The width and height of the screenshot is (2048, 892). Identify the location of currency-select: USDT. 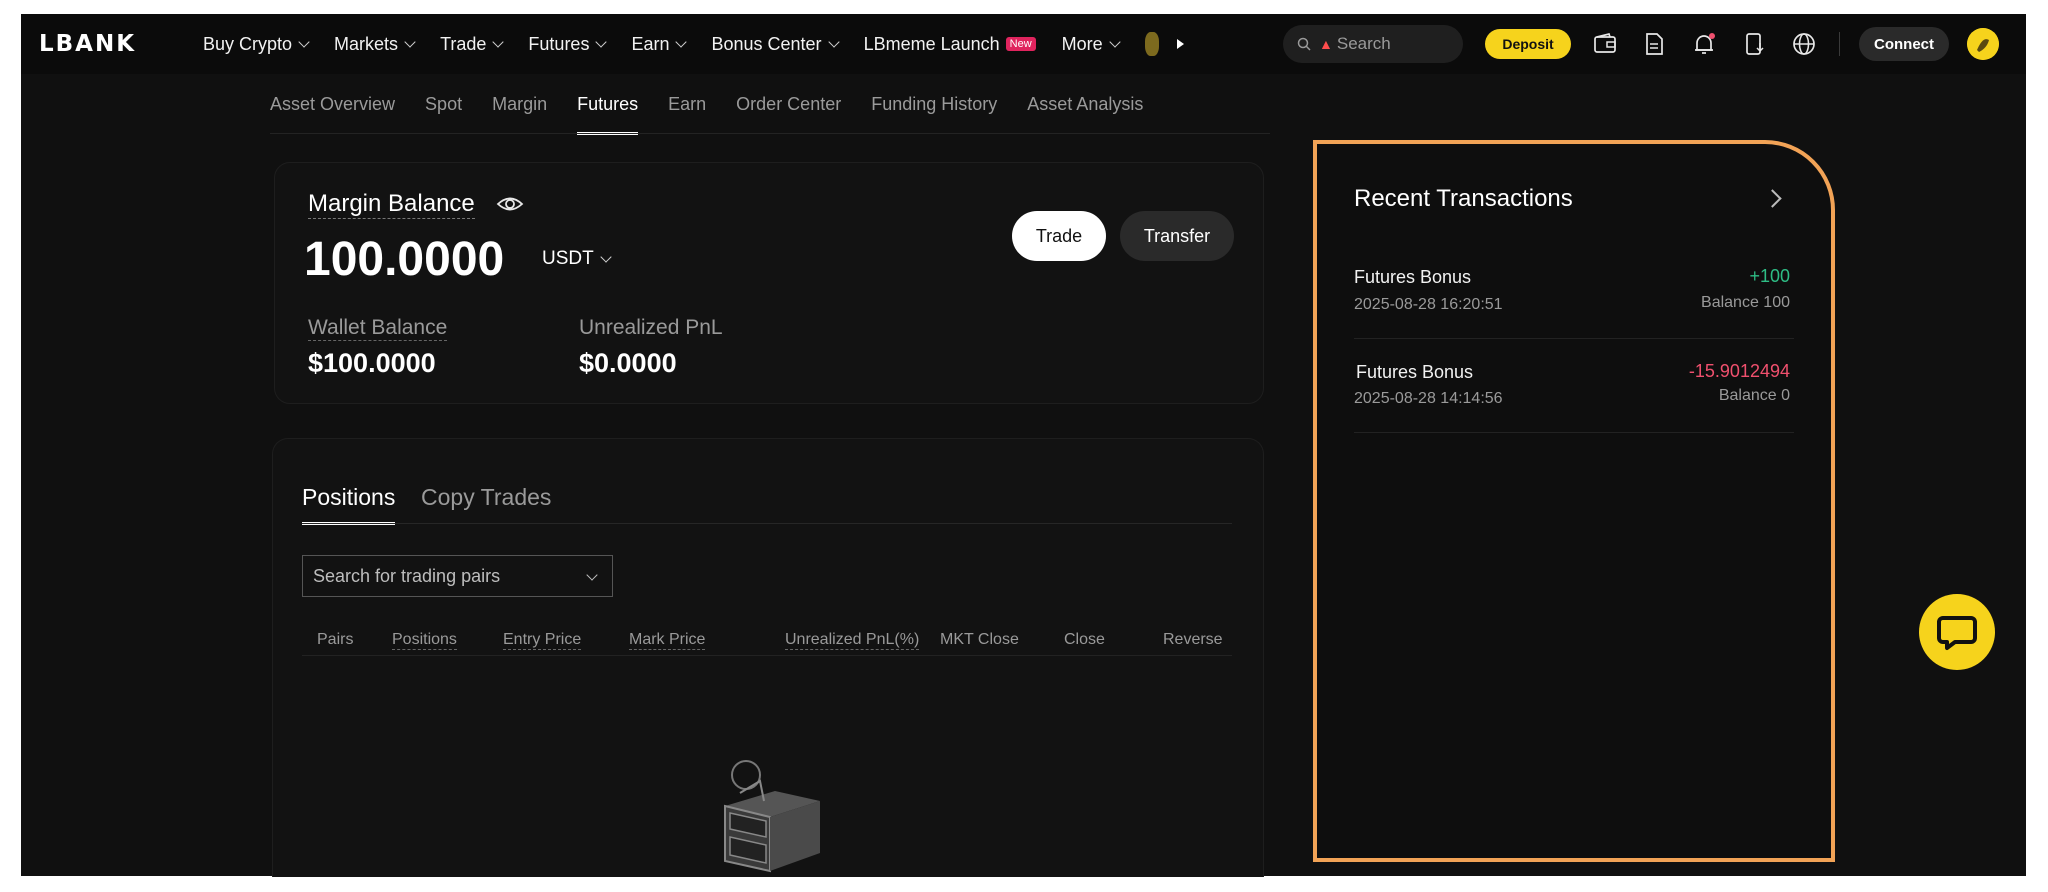
(577, 259).